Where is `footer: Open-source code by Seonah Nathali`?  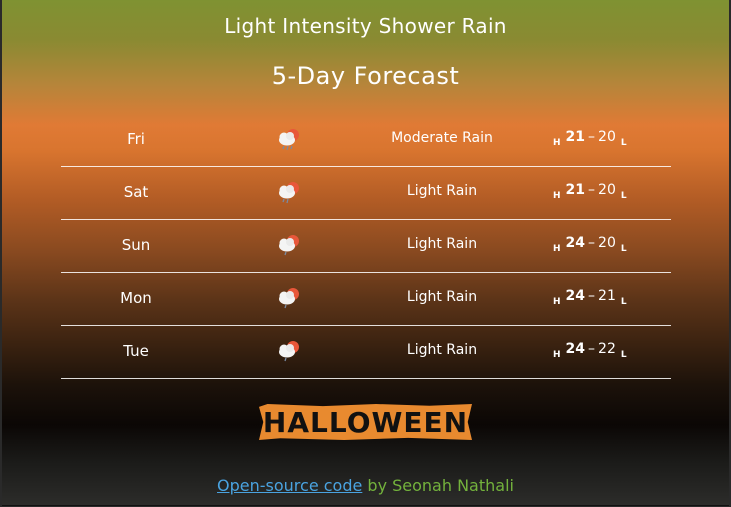 footer: Open-source code by Seonah Nathali is located at coordinates (365, 485).